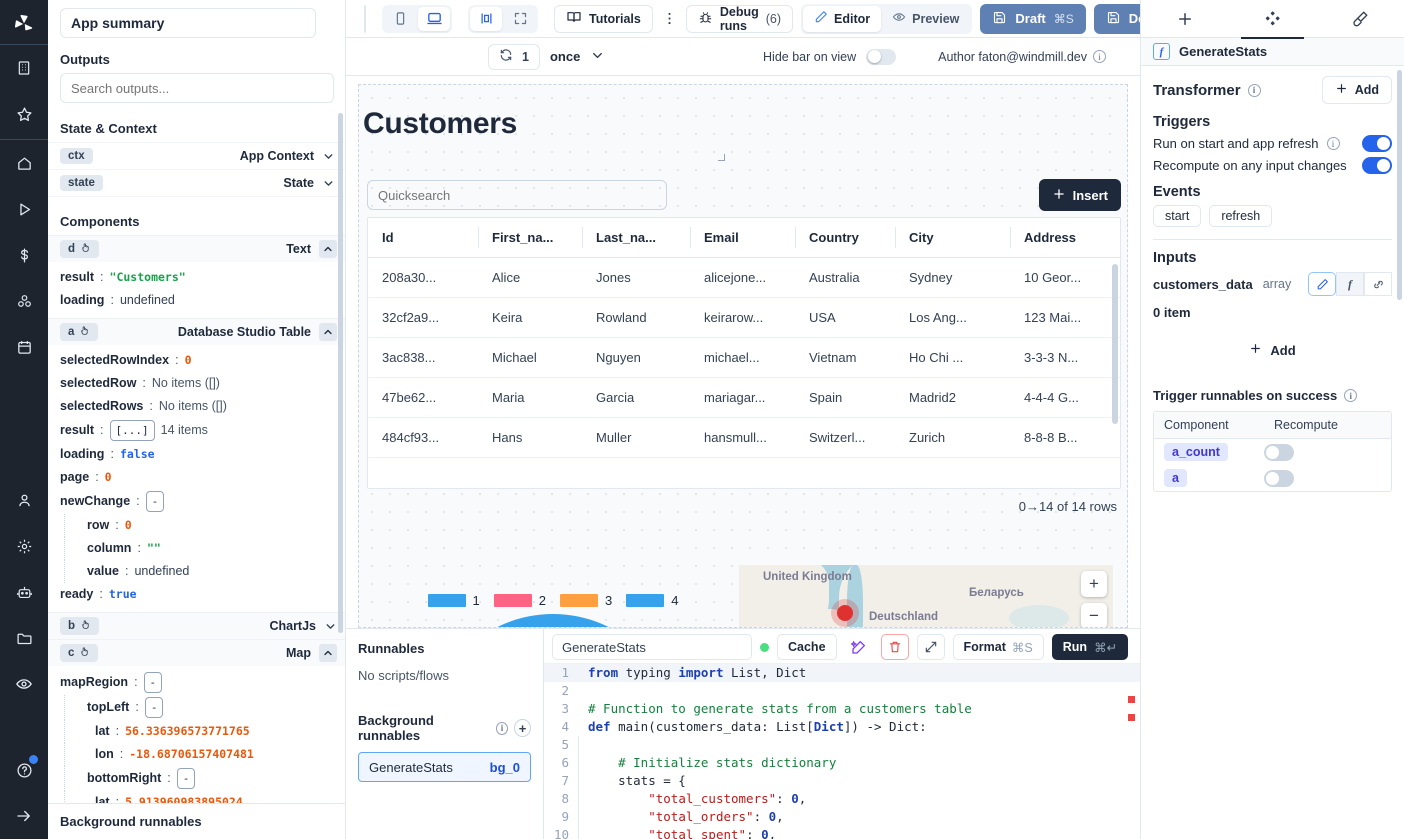 This screenshot has height=839, width=1404. Describe the element at coordinates (400, 19) in the screenshot. I see `mobile-icon` at that location.